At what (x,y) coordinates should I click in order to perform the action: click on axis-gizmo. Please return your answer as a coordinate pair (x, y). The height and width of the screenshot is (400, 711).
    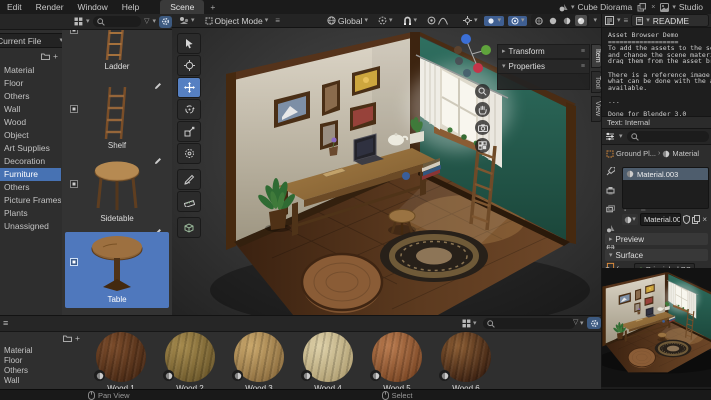
    Looking at the image, I should click on (473, 54).